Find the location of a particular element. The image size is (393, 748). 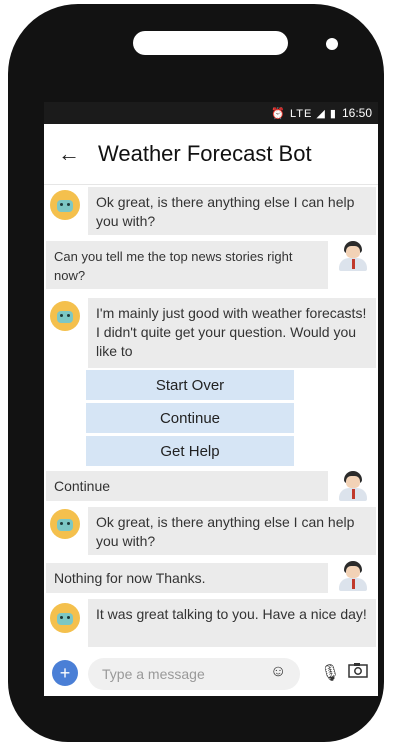

phone-speaker is located at coordinates (210, 43).